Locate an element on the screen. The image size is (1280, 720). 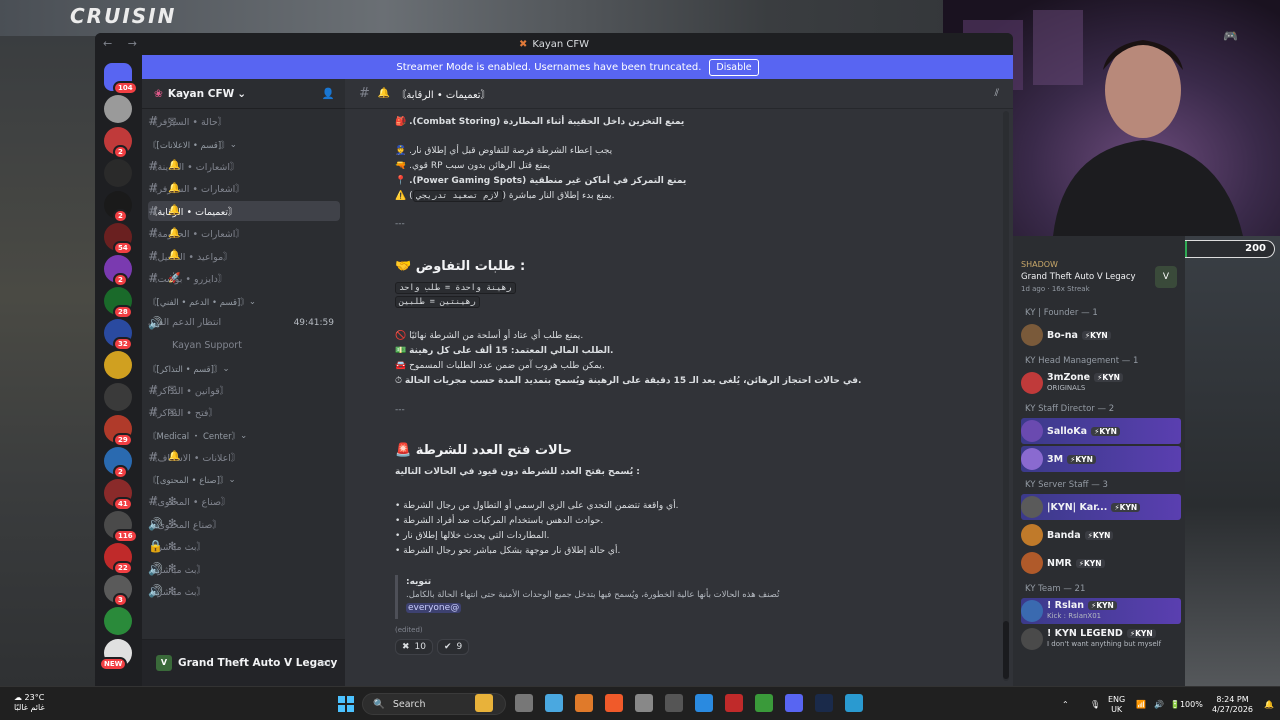
volume-icon: 🔊 is located at coordinates (1159, 705).